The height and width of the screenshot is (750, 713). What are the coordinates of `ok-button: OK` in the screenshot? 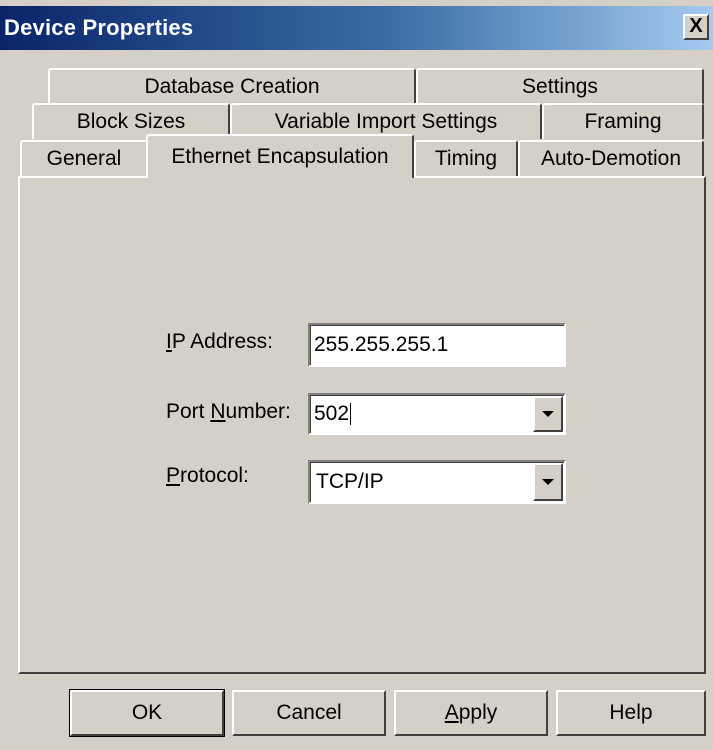 It's located at (147, 713).